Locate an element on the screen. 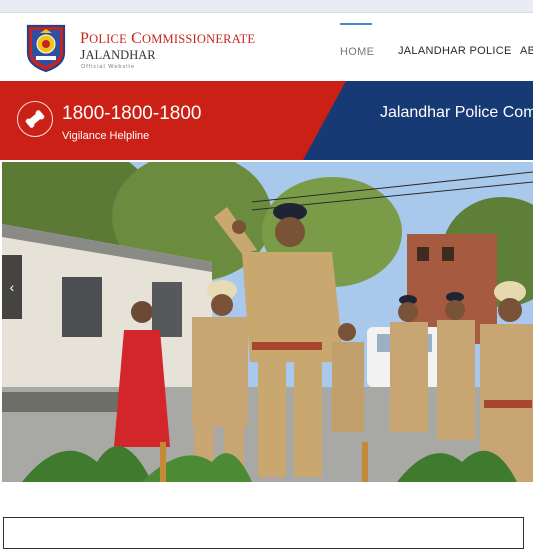  nav-jalandhar-police: JALANDHAR POLICE is located at coordinates (455, 51).